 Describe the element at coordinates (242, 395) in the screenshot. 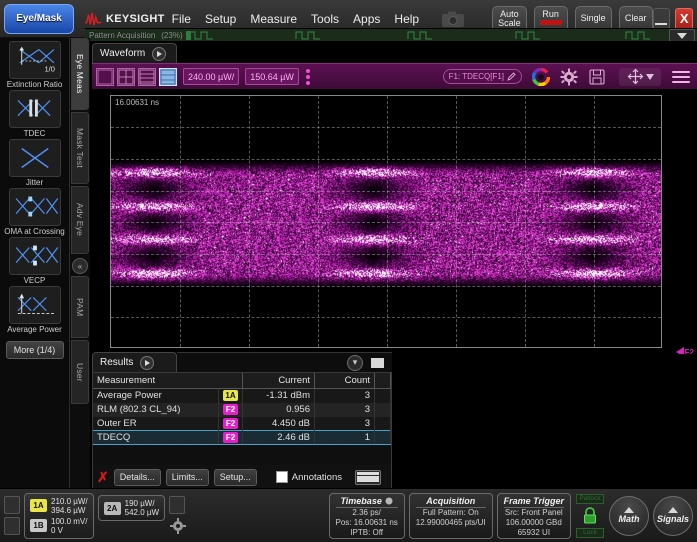

I see `table-row: Average Power 1A -1.31 dBm 3` at that location.